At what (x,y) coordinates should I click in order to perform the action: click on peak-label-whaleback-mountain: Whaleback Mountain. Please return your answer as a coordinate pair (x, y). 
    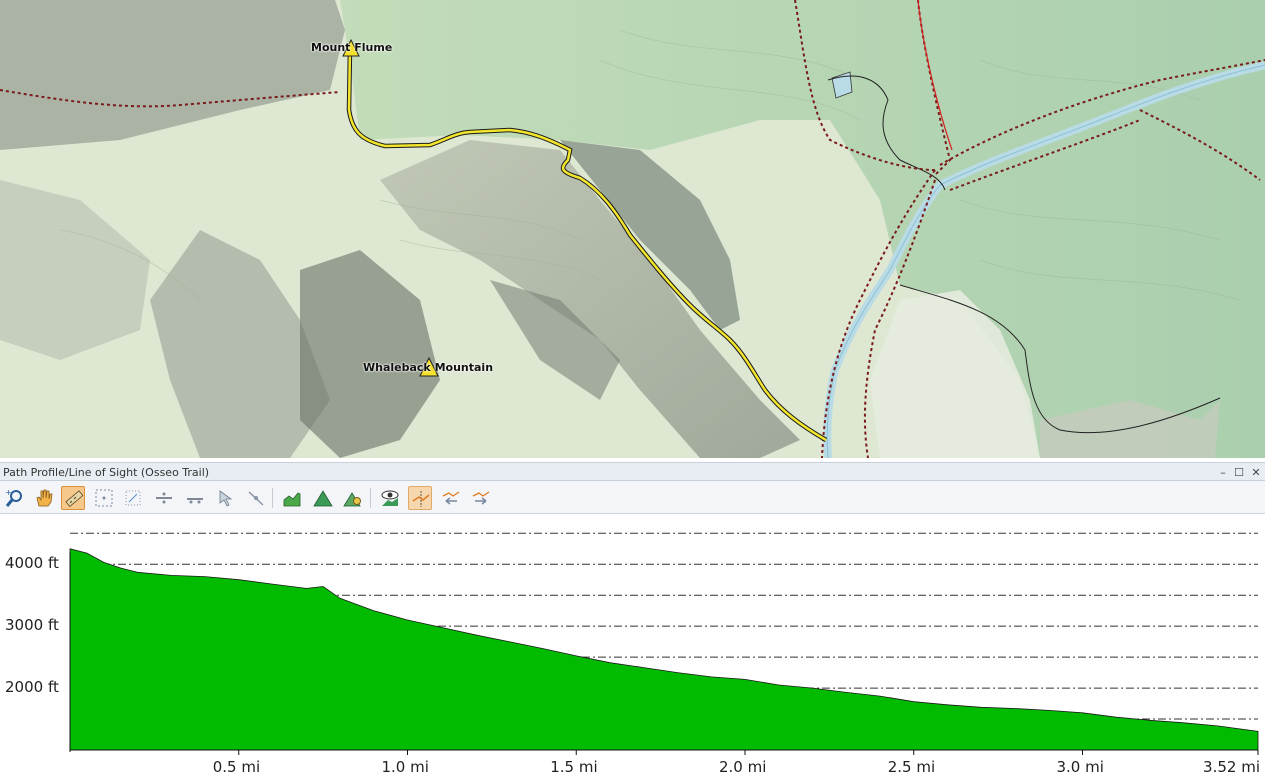
    Looking at the image, I should click on (428, 367).